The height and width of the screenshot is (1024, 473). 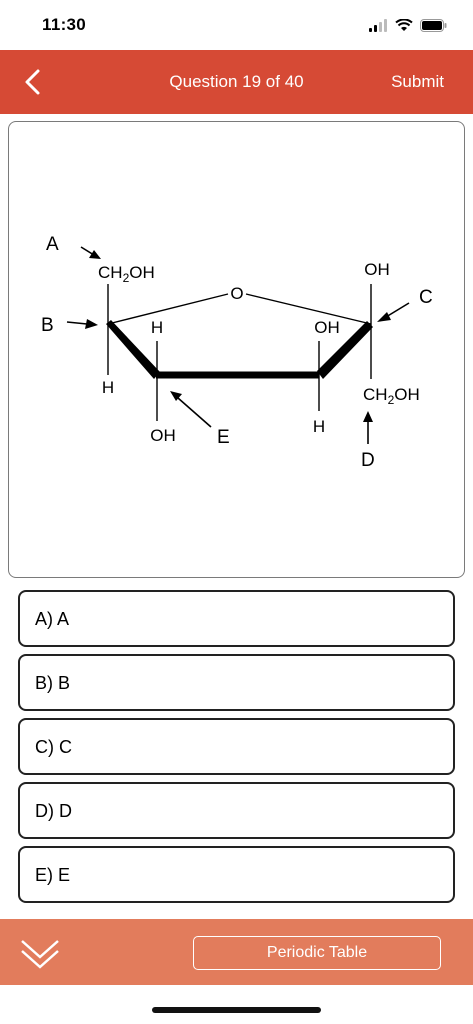 What do you see at coordinates (236, 25) in the screenshot?
I see `status-bar: 11:30` at bounding box center [236, 25].